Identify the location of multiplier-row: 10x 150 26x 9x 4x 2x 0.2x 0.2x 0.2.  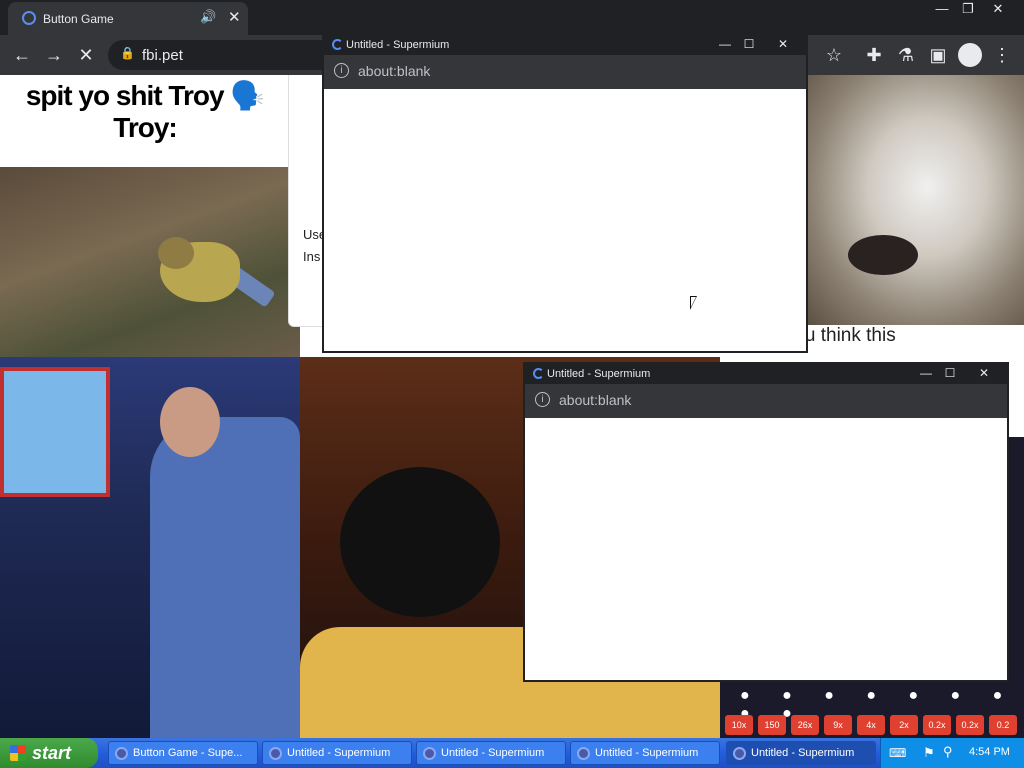
(874, 726).